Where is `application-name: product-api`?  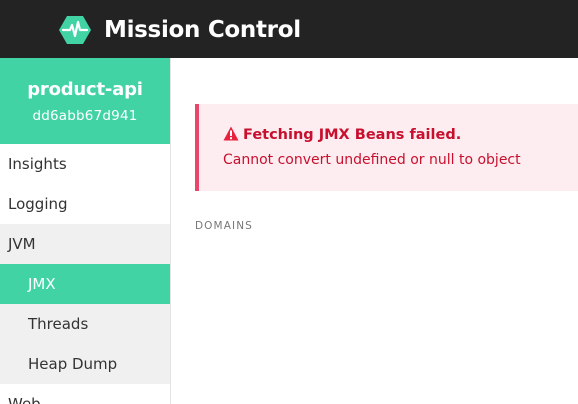
application-name: product-api is located at coordinates (85, 89).